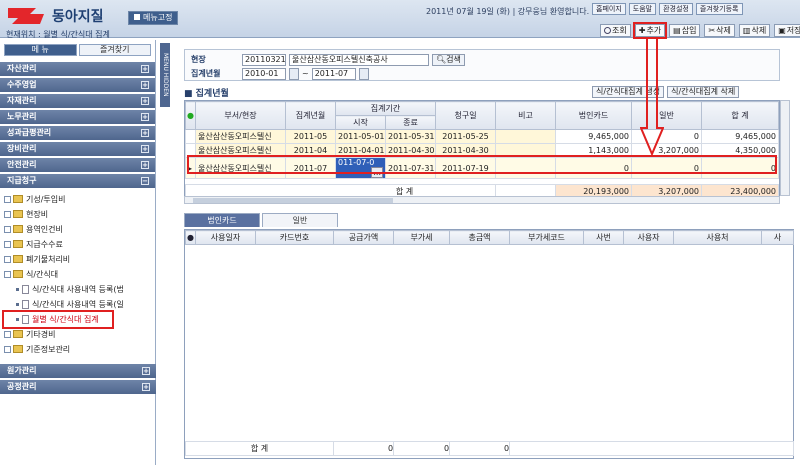 The height and width of the screenshot is (465, 800). What do you see at coordinates (603, 237) in the screenshot?
I see `col-emp-no: 사번` at bounding box center [603, 237].